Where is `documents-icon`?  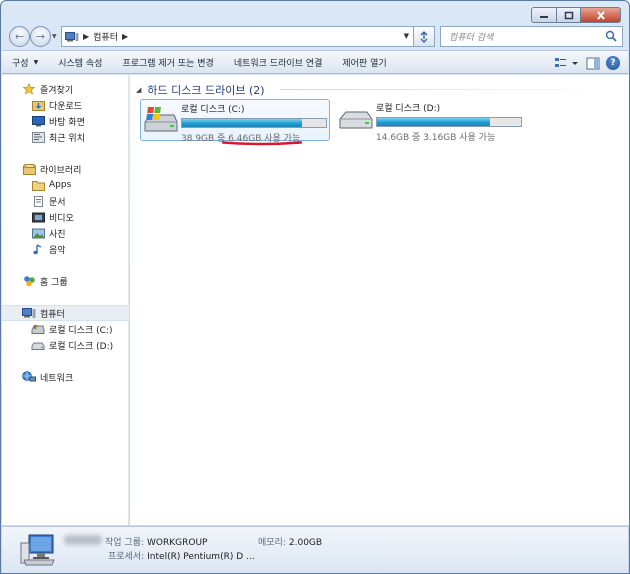
documents-icon is located at coordinates (38, 201).